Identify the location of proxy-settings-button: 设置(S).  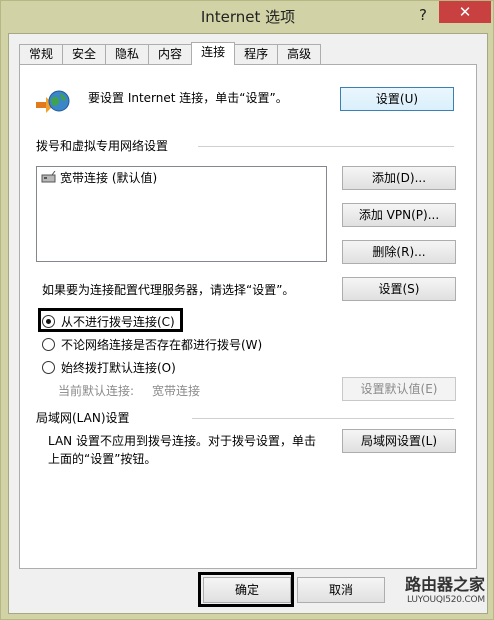
(399, 289).